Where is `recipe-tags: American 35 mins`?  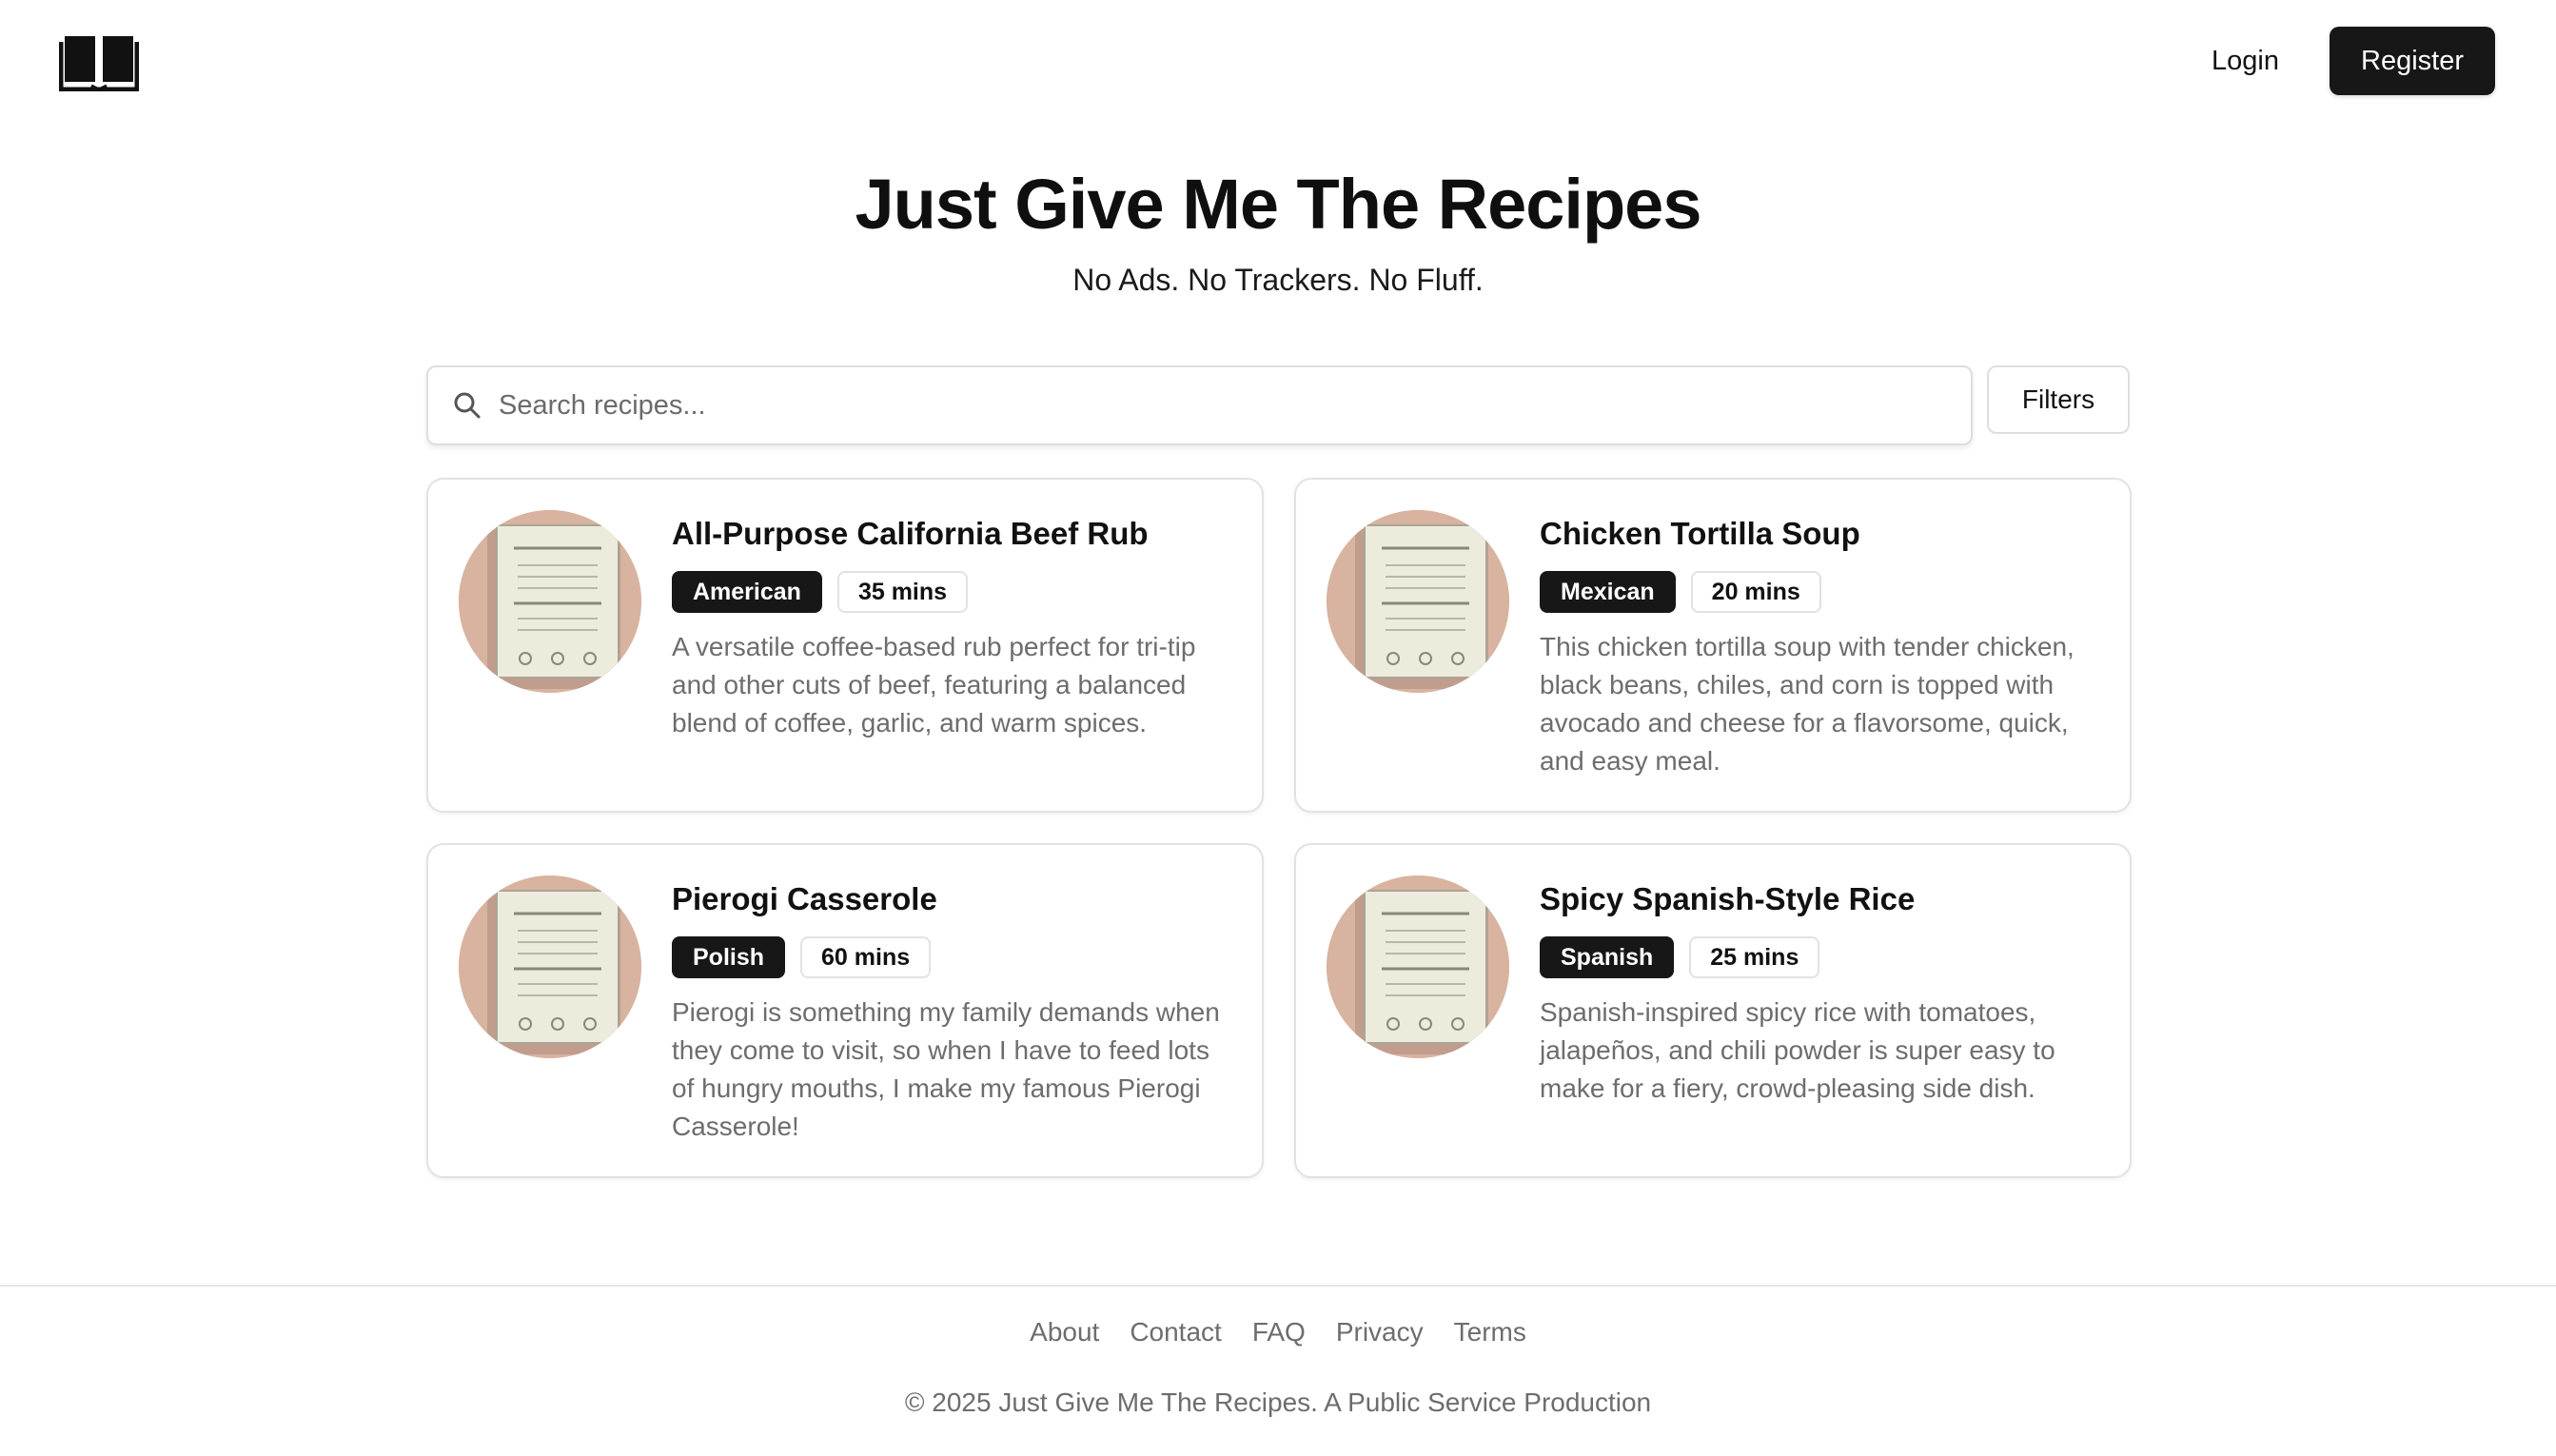
recipe-tags: American 35 mins is located at coordinates (820, 592).